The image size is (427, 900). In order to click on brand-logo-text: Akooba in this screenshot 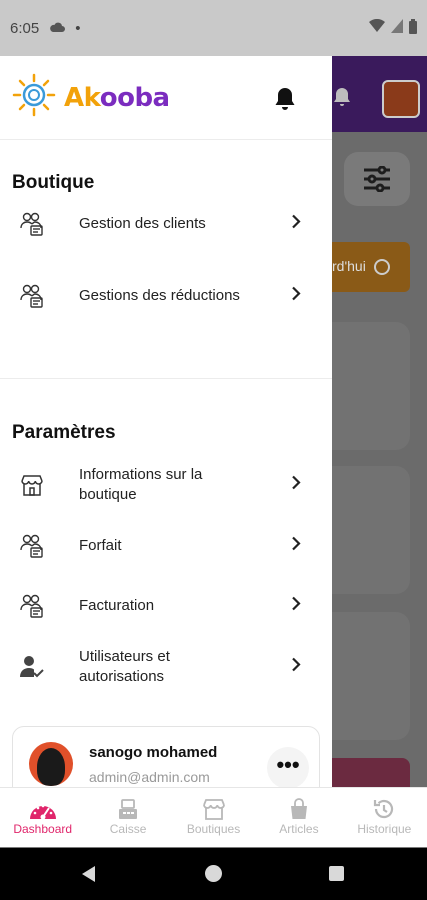, I will do `click(117, 97)`.